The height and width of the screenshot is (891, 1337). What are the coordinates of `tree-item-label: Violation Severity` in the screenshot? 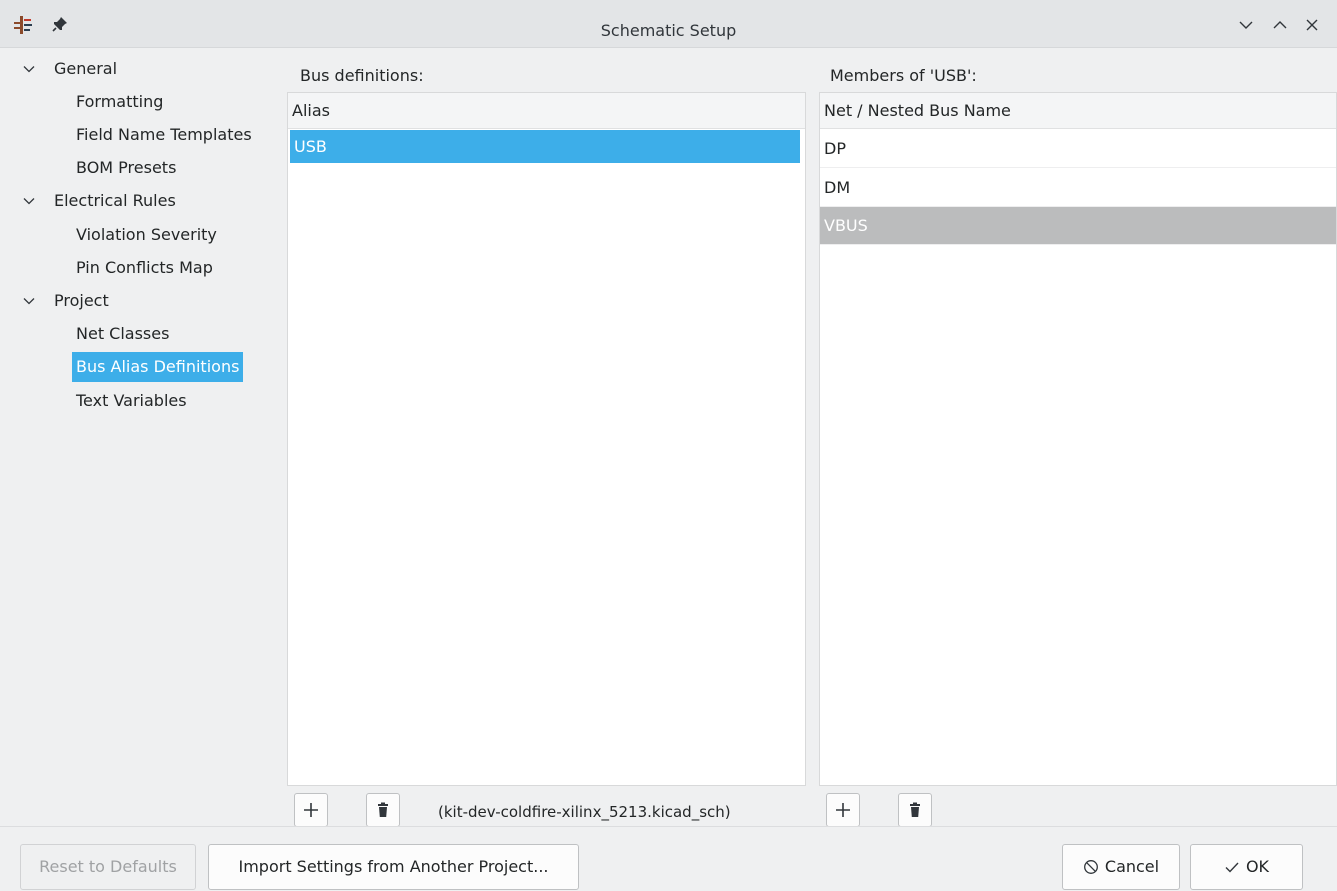 It's located at (146, 234).